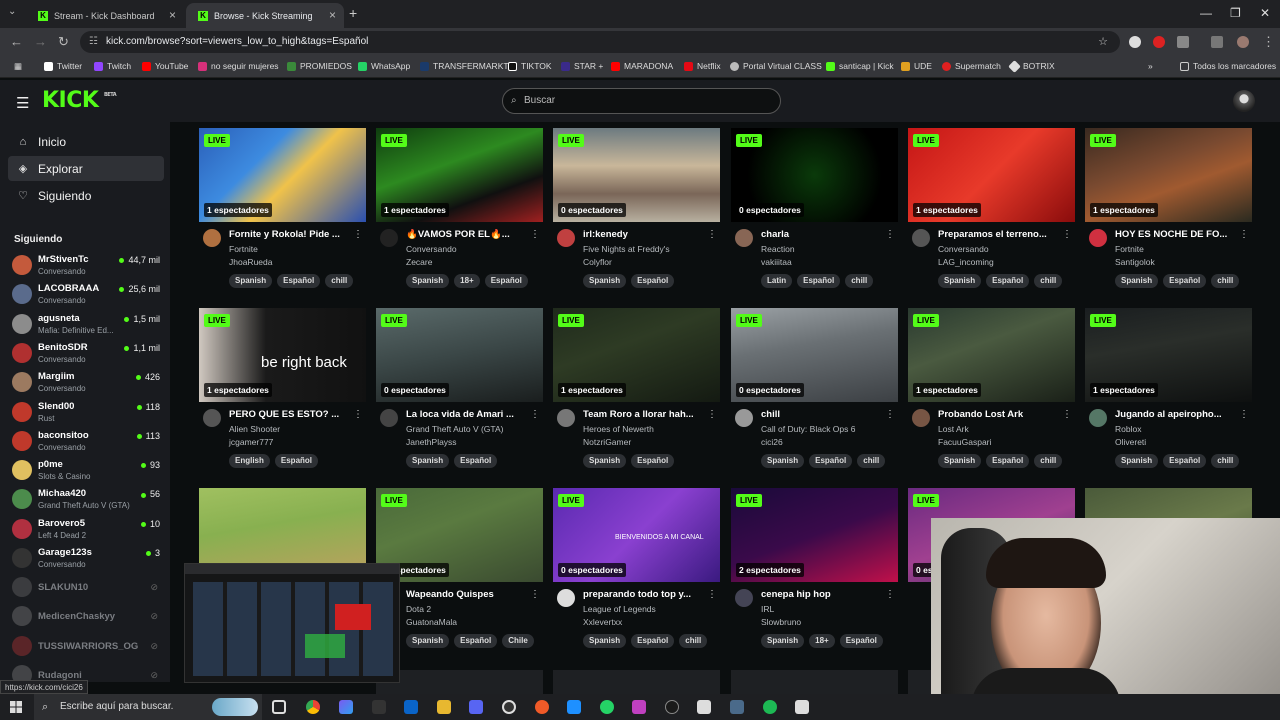 The width and height of the screenshot is (1280, 720). I want to click on stream-category: Roblox, so click(1128, 429).